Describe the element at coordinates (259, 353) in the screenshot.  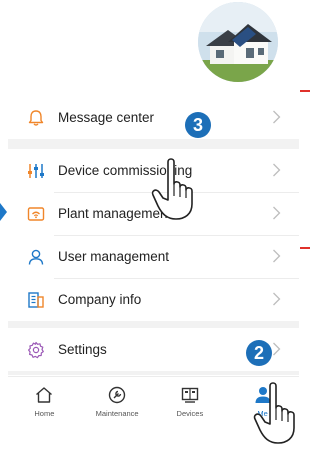
I see `step-callout-badge: 2` at that location.